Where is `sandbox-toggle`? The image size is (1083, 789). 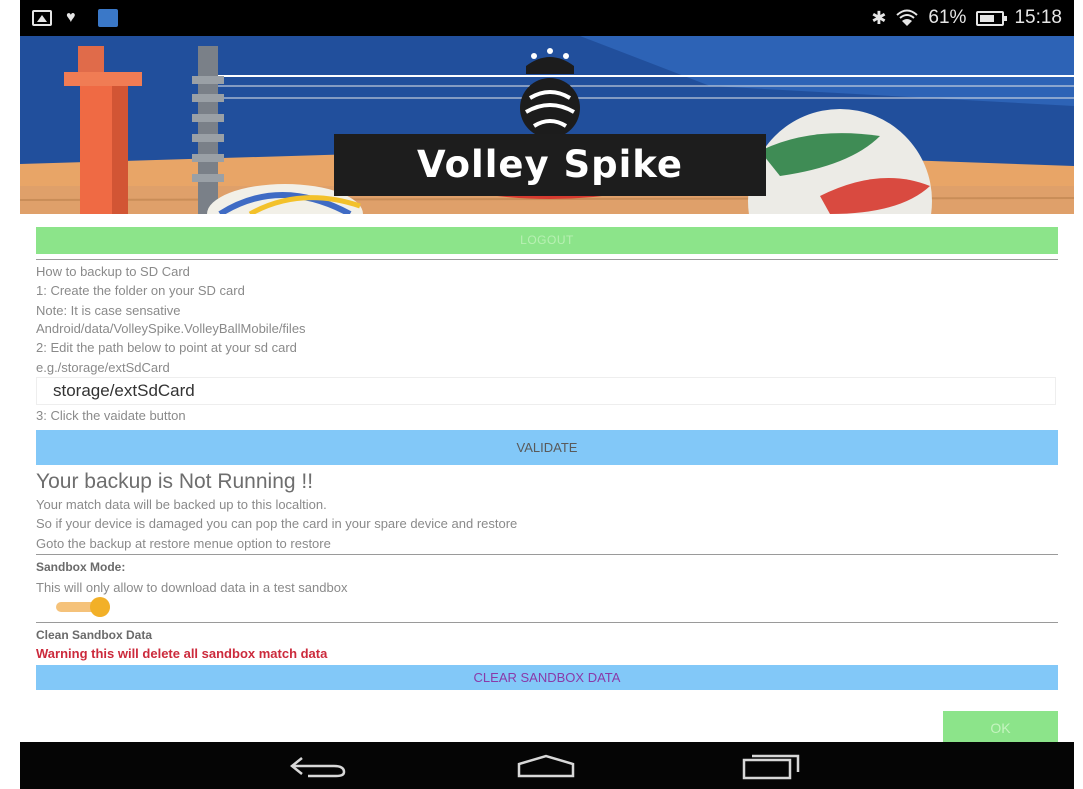 sandbox-toggle is located at coordinates (83, 607).